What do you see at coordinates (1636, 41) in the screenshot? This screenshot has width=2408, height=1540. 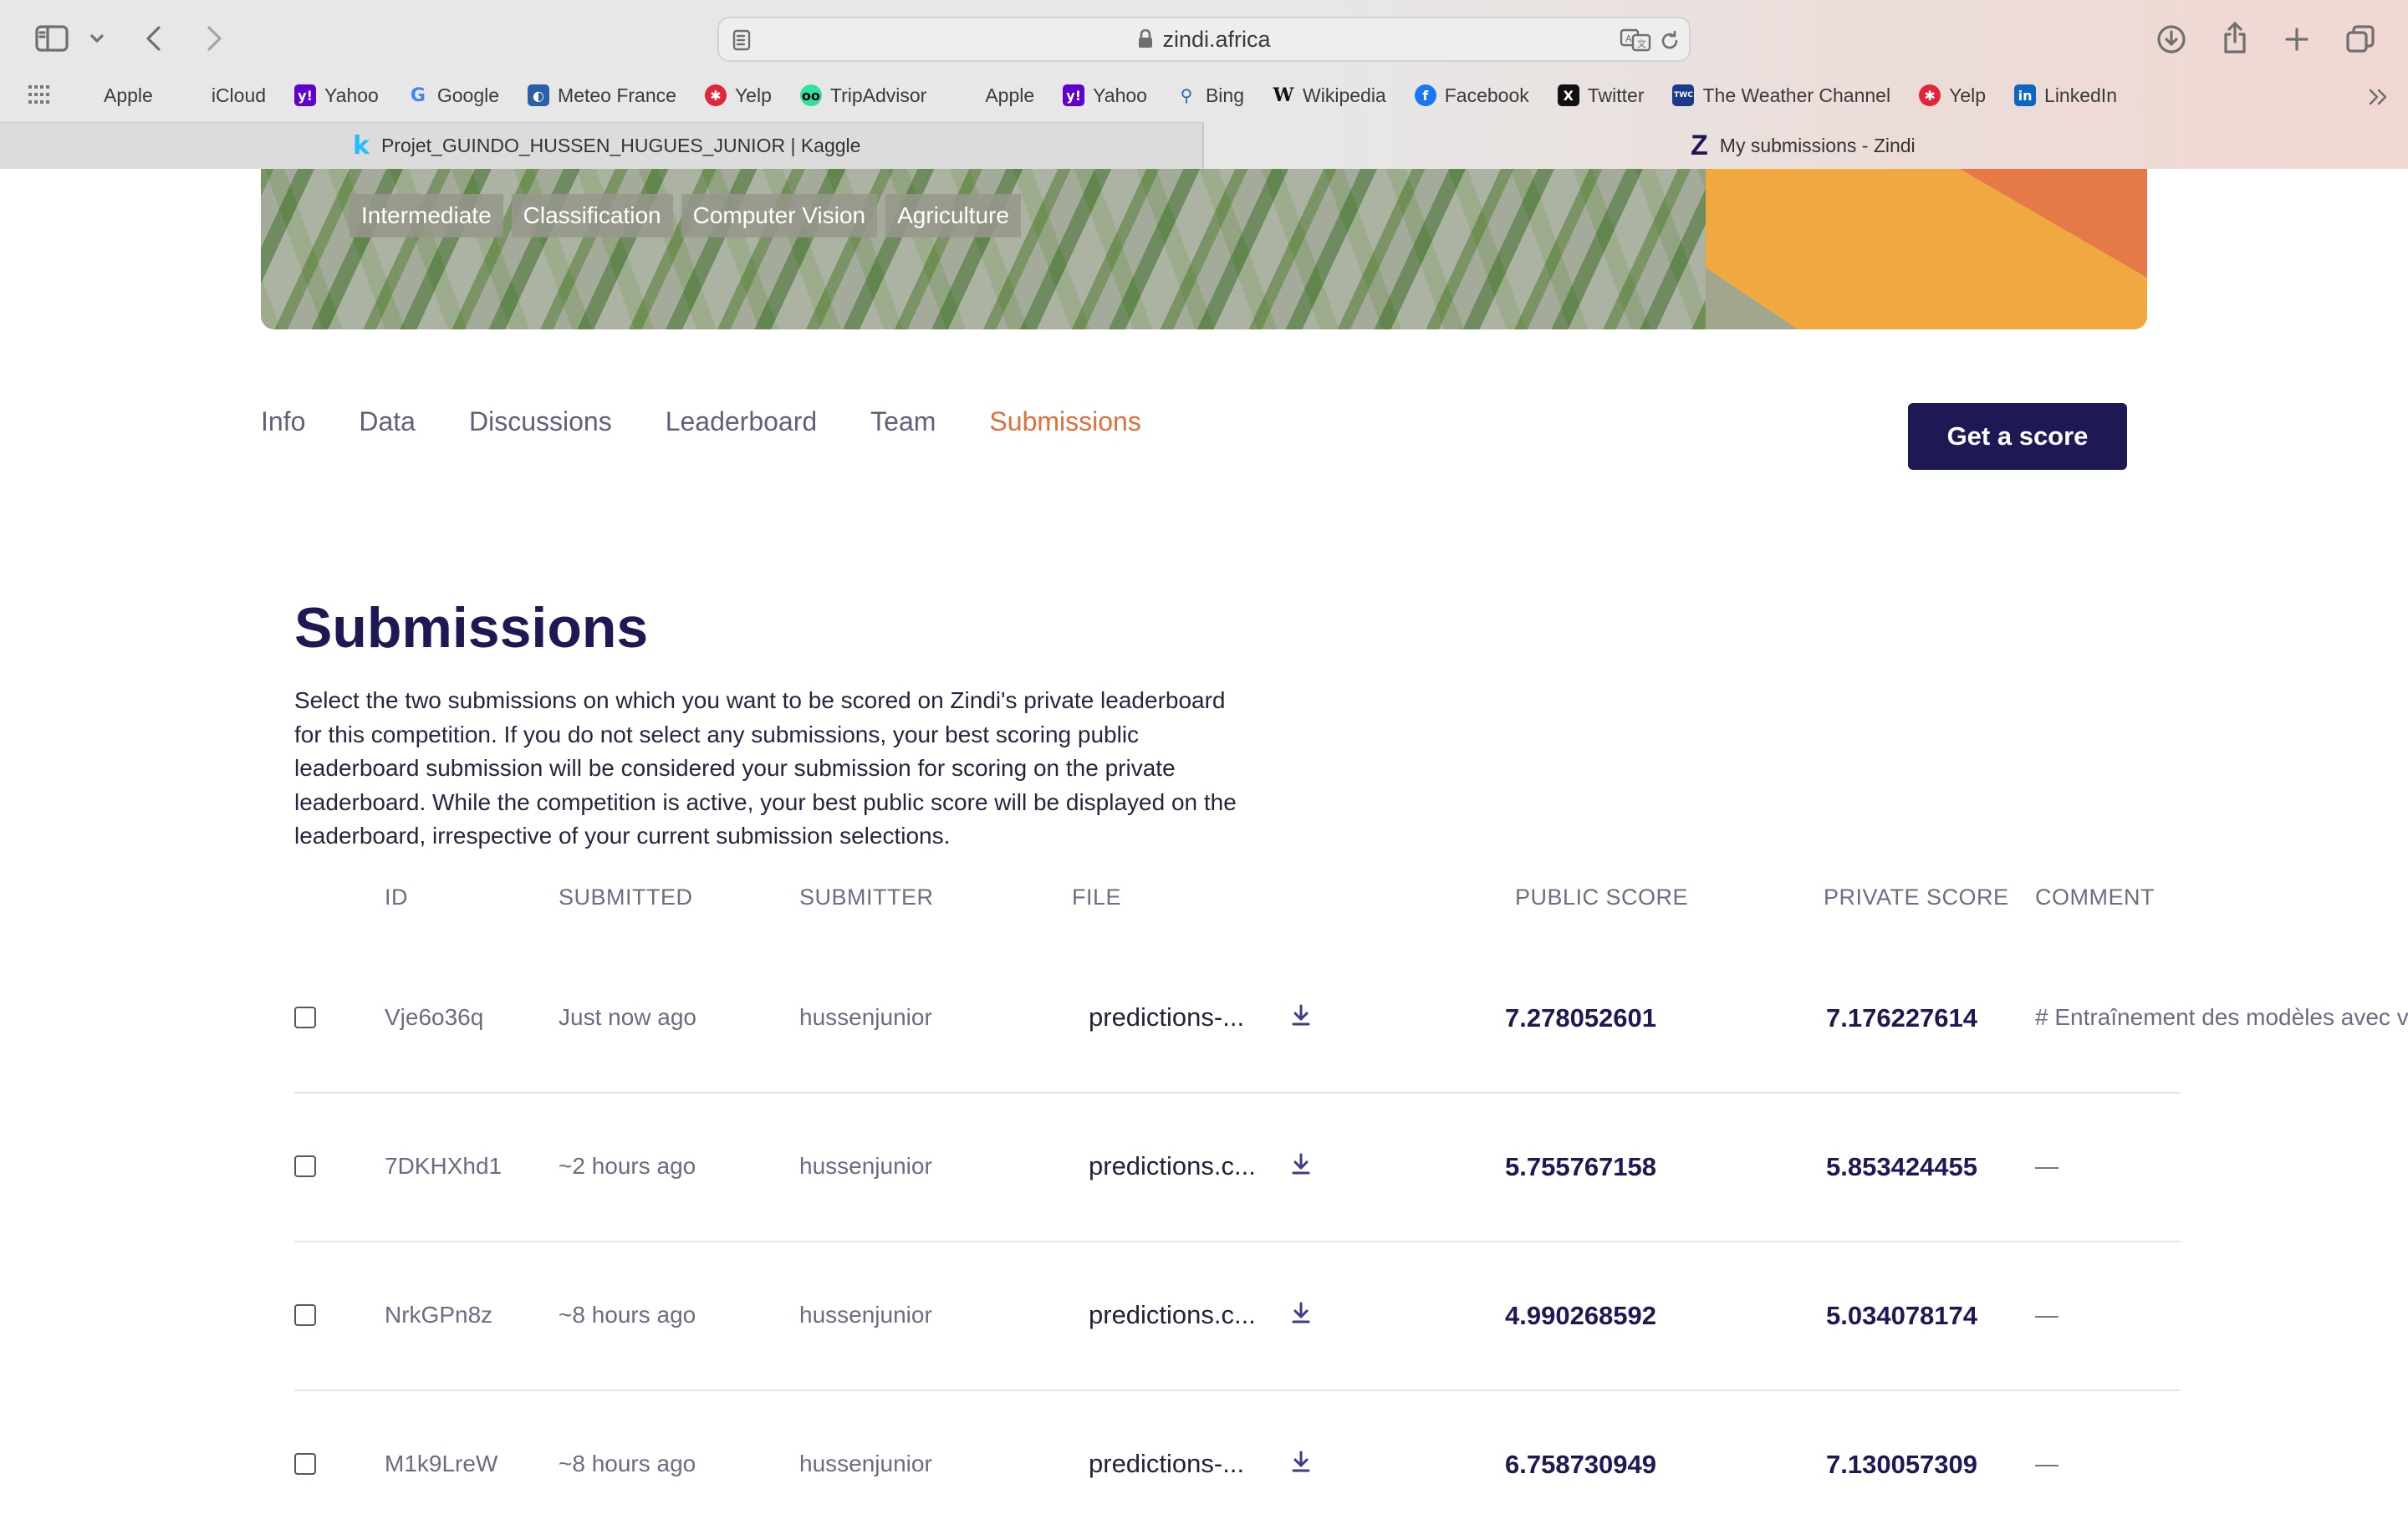 I see `translate-icon: A文` at bounding box center [1636, 41].